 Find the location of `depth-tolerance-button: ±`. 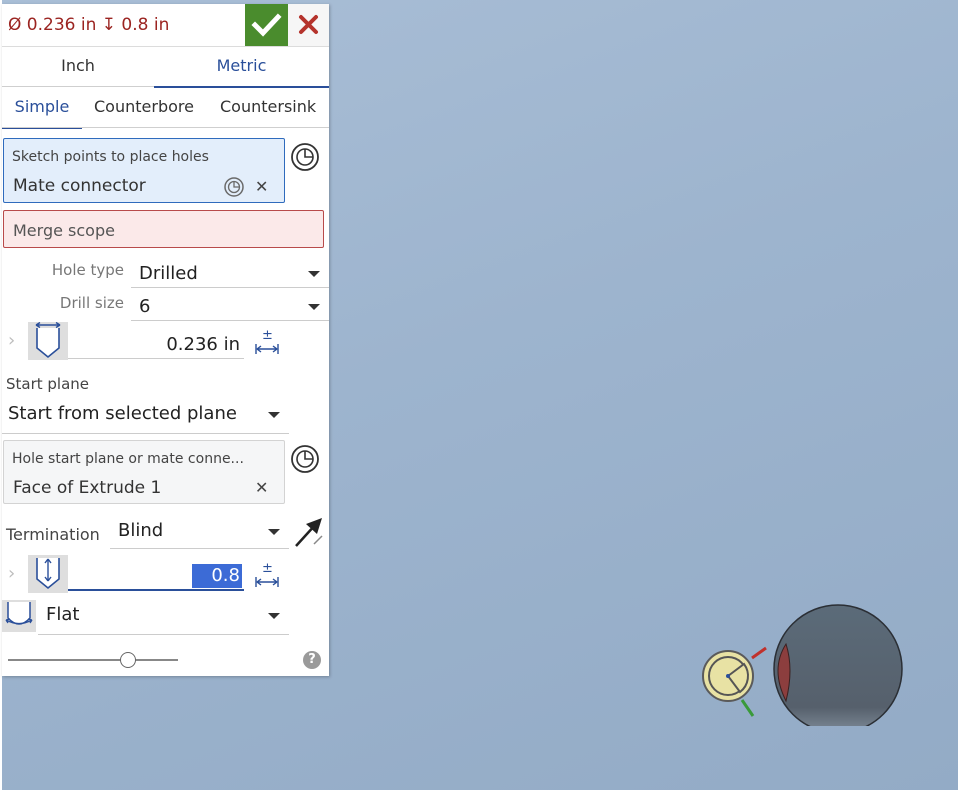

depth-tolerance-button: ± is located at coordinates (267, 576).